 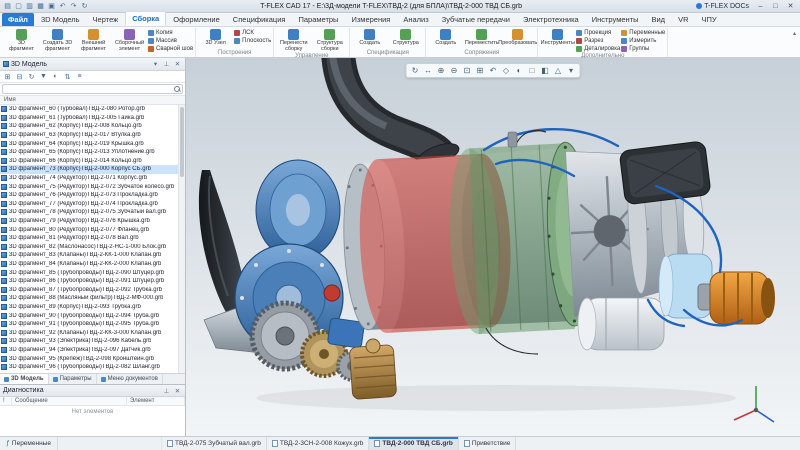 I want to click on ribbon-button: Переместить, so click(x=481, y=38).